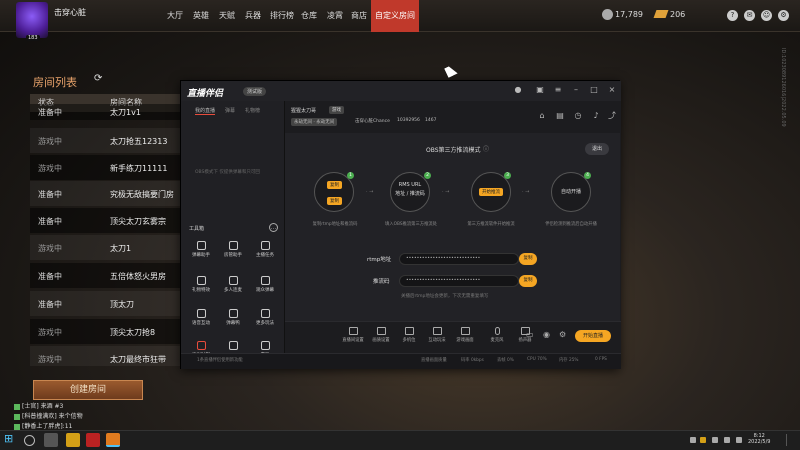  I want to click on tool-multi-mic: 多人连麦, so click(233, 284).